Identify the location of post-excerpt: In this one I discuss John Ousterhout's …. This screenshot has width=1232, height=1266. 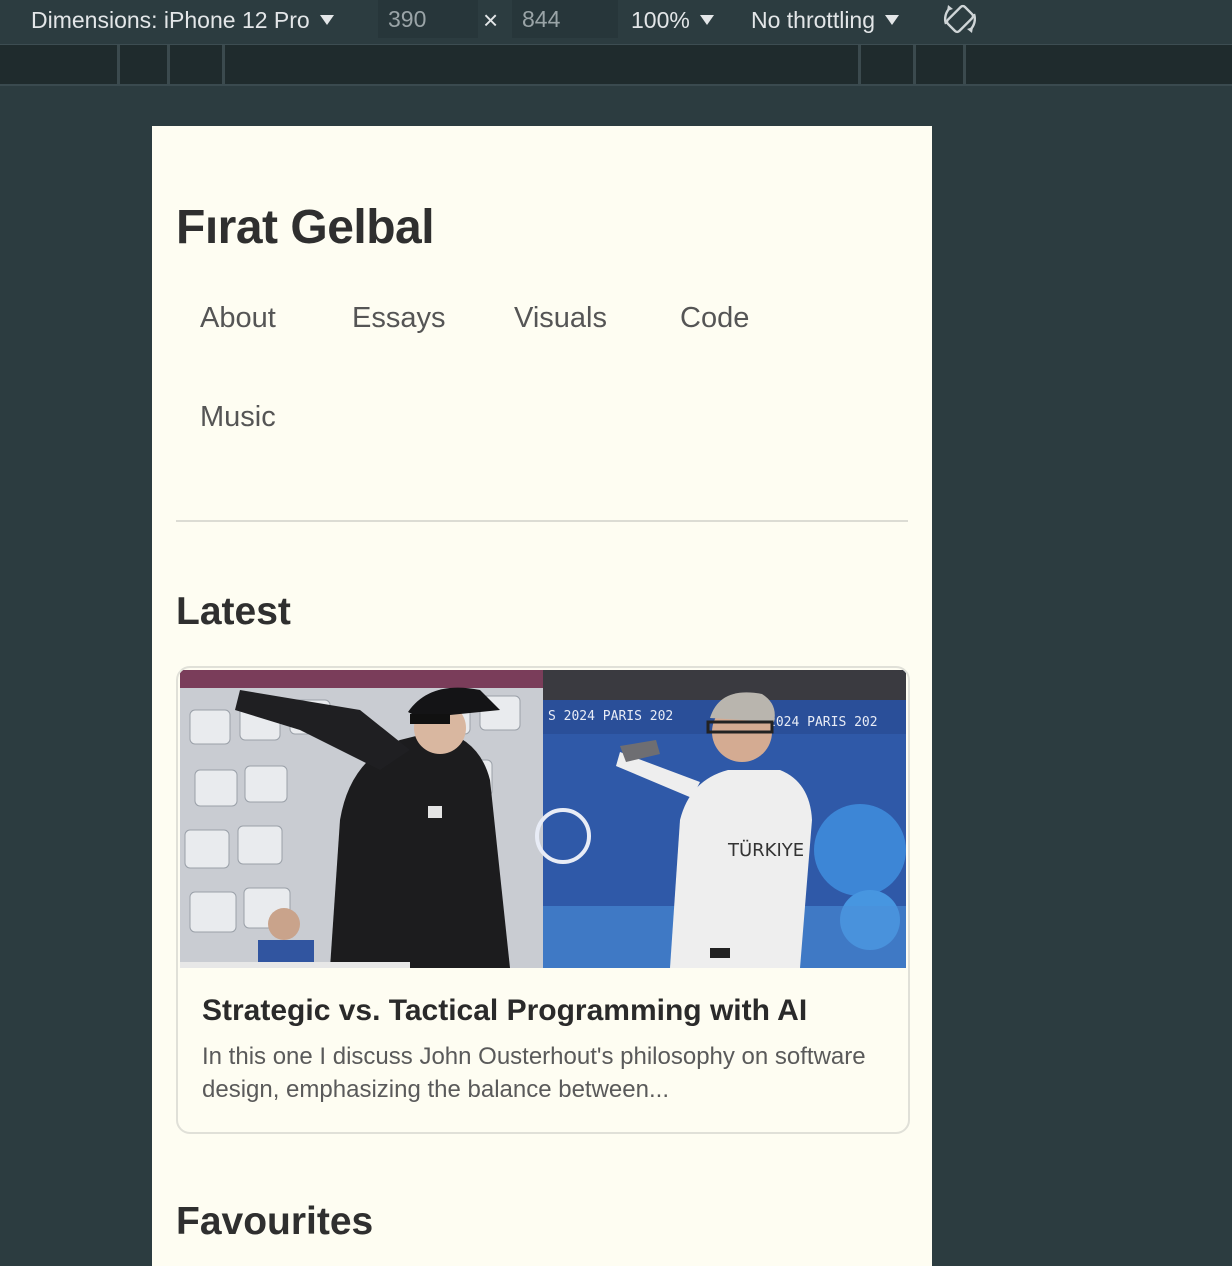
(534, 1073).